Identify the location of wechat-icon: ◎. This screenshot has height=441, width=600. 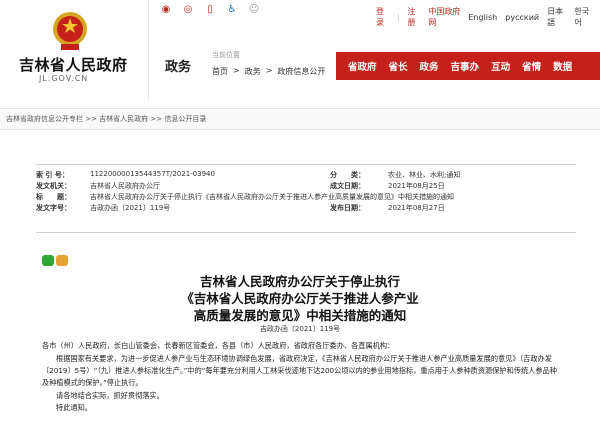
(188, 10).